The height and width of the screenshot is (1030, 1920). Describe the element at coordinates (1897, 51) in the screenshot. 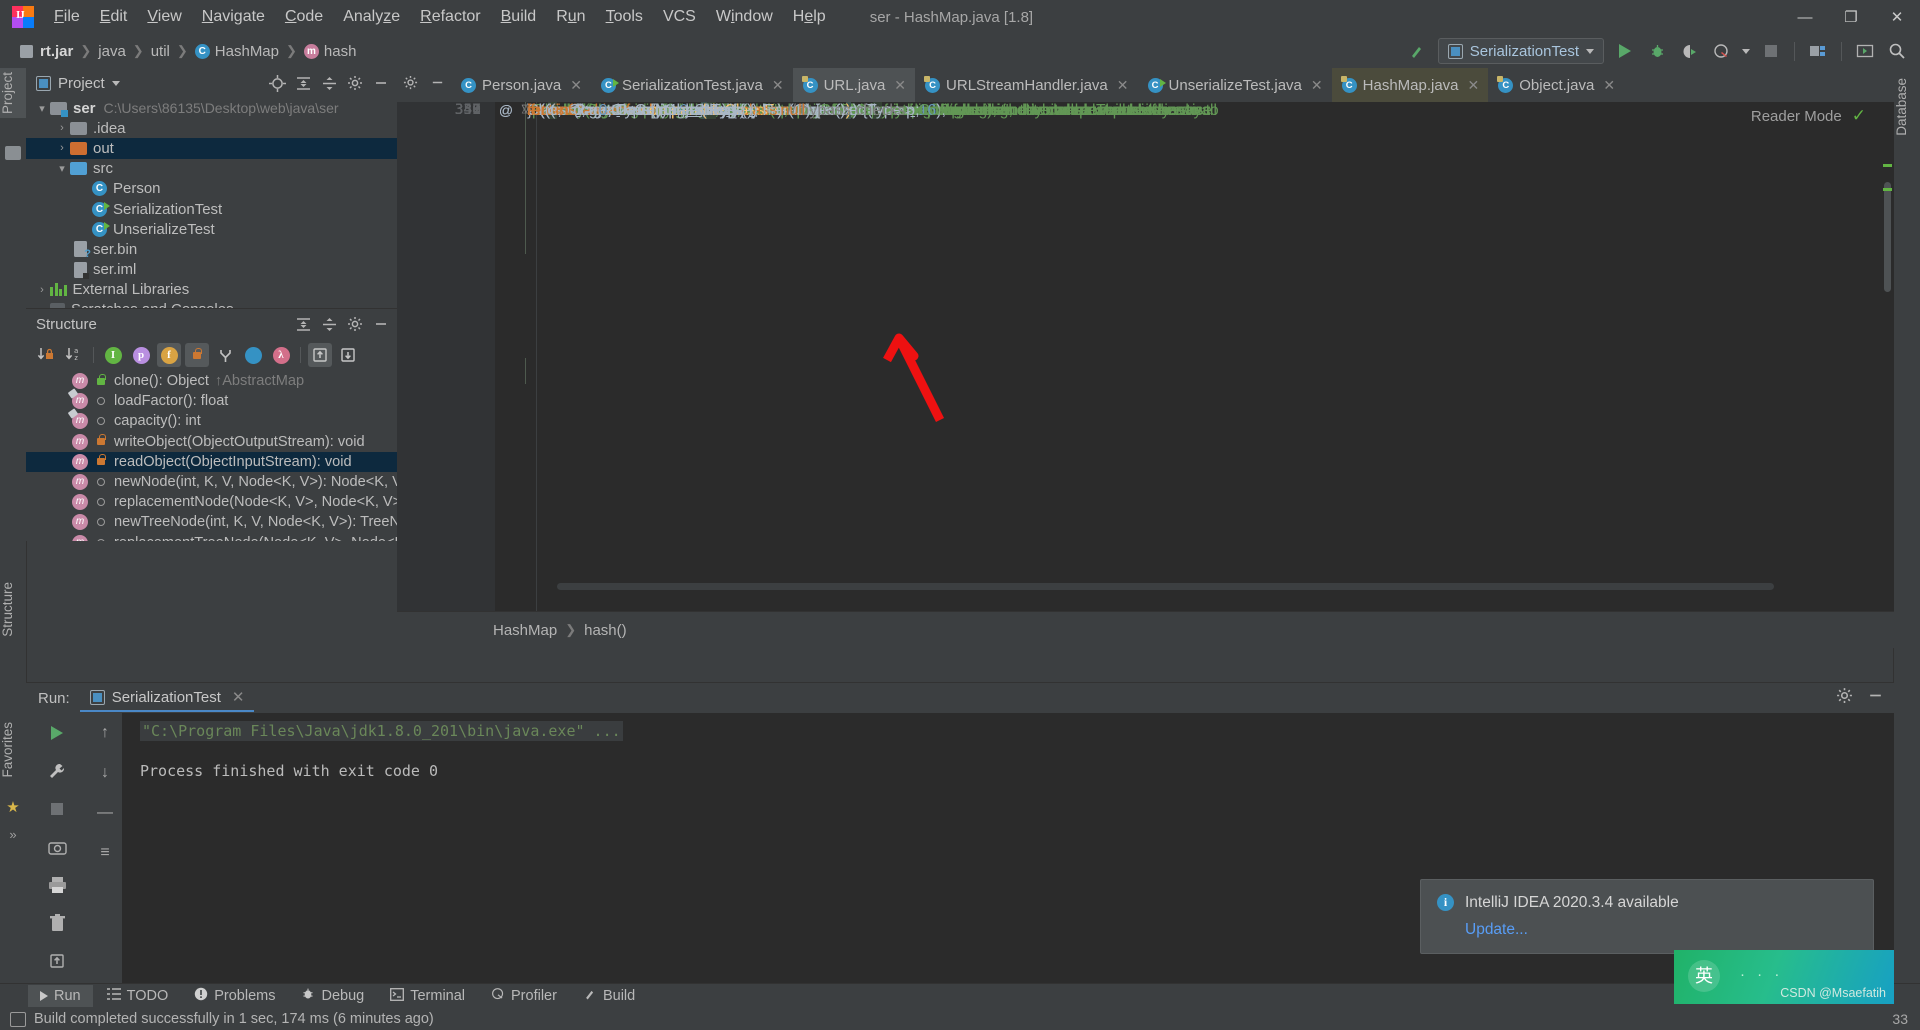

I see `search-everywhere-button` at that location.